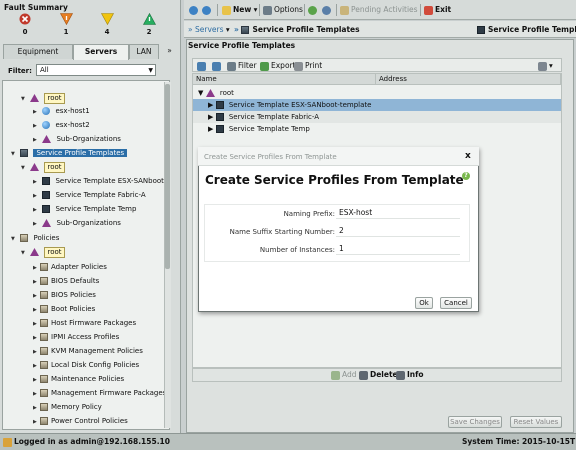  Describe the element at coordinates (167, 176) in the screenshot. I see `tree-scrollbar-thumb` at that location.